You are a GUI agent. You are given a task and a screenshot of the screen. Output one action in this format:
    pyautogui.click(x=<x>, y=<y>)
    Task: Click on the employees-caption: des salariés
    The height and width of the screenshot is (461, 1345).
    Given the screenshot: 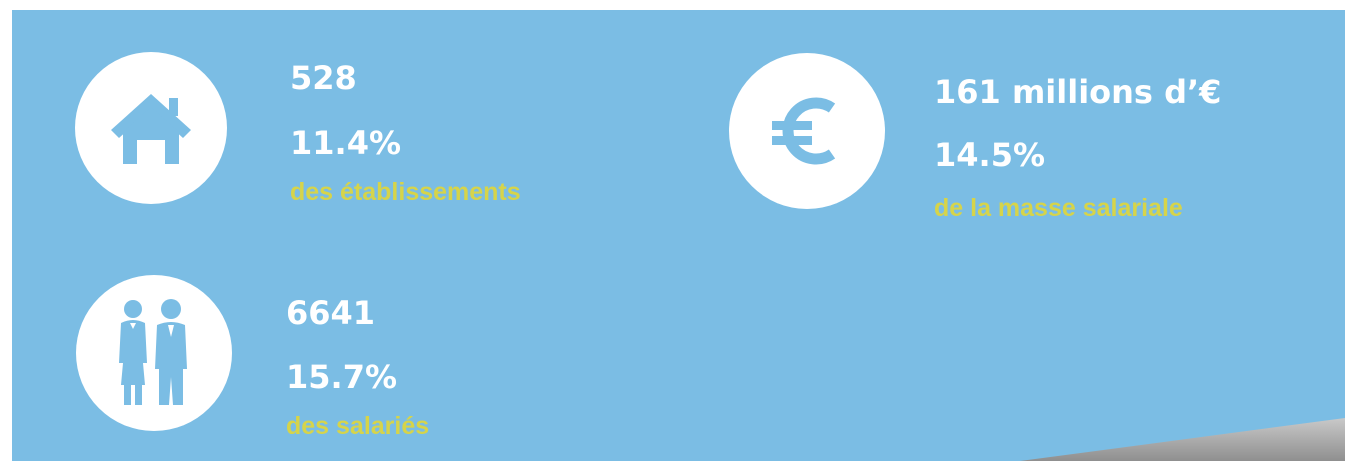 What is the action you would take?
    pyautogui.click(x=358, y=426)
    